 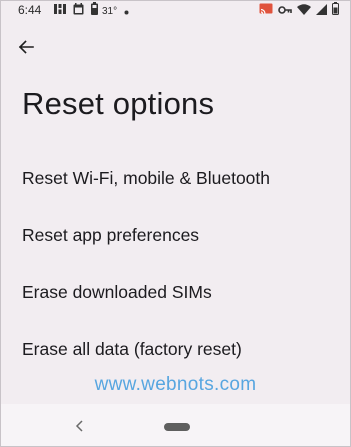 I want to click on google-fit-icon, so click(x=60, y=11).